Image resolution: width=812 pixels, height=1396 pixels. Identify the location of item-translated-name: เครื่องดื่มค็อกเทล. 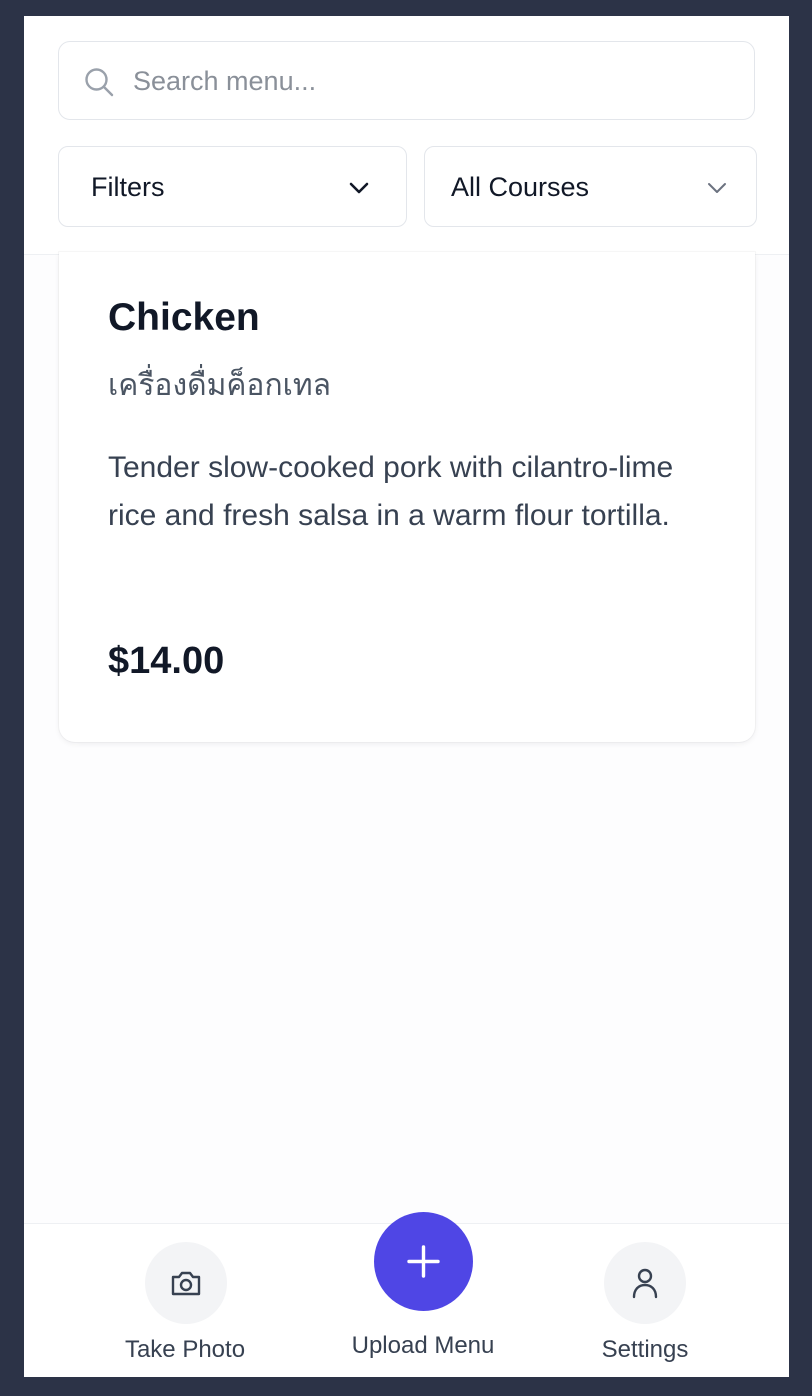
(220, 385).